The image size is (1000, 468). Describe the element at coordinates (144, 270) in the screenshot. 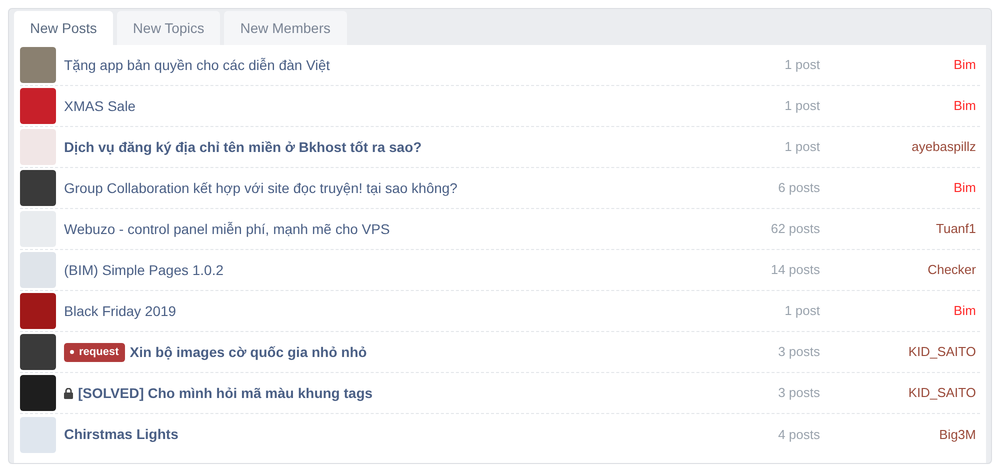

I see `thread-title: (BIM) Simple Pages 1.0.2` at that location.